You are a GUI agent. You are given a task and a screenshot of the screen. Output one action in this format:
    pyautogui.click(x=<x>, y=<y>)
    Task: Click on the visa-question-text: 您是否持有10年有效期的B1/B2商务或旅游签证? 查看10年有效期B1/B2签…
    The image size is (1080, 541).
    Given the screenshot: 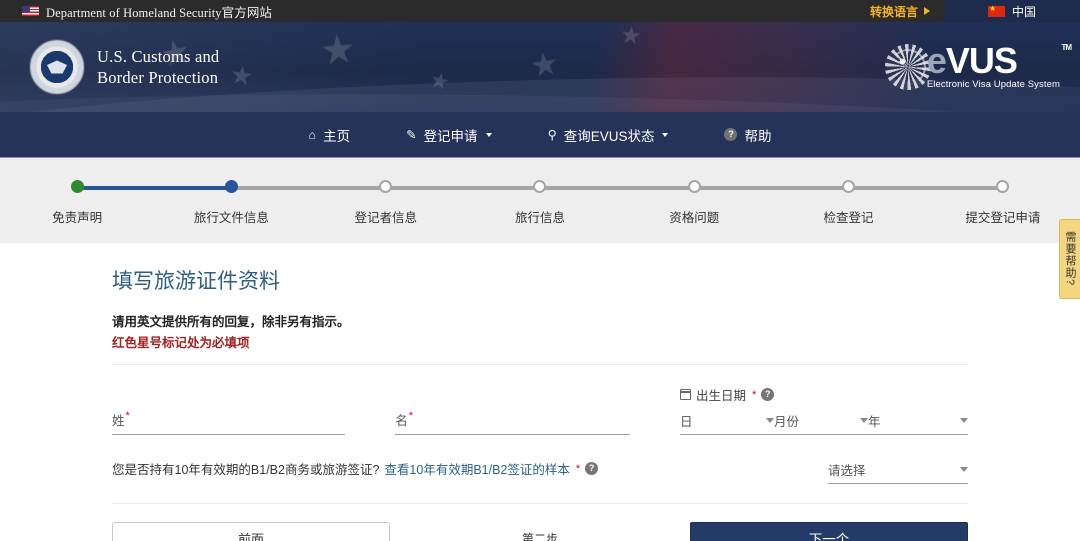 What is the action you would take?
    pyautogui.click(x=355, y=471)
    